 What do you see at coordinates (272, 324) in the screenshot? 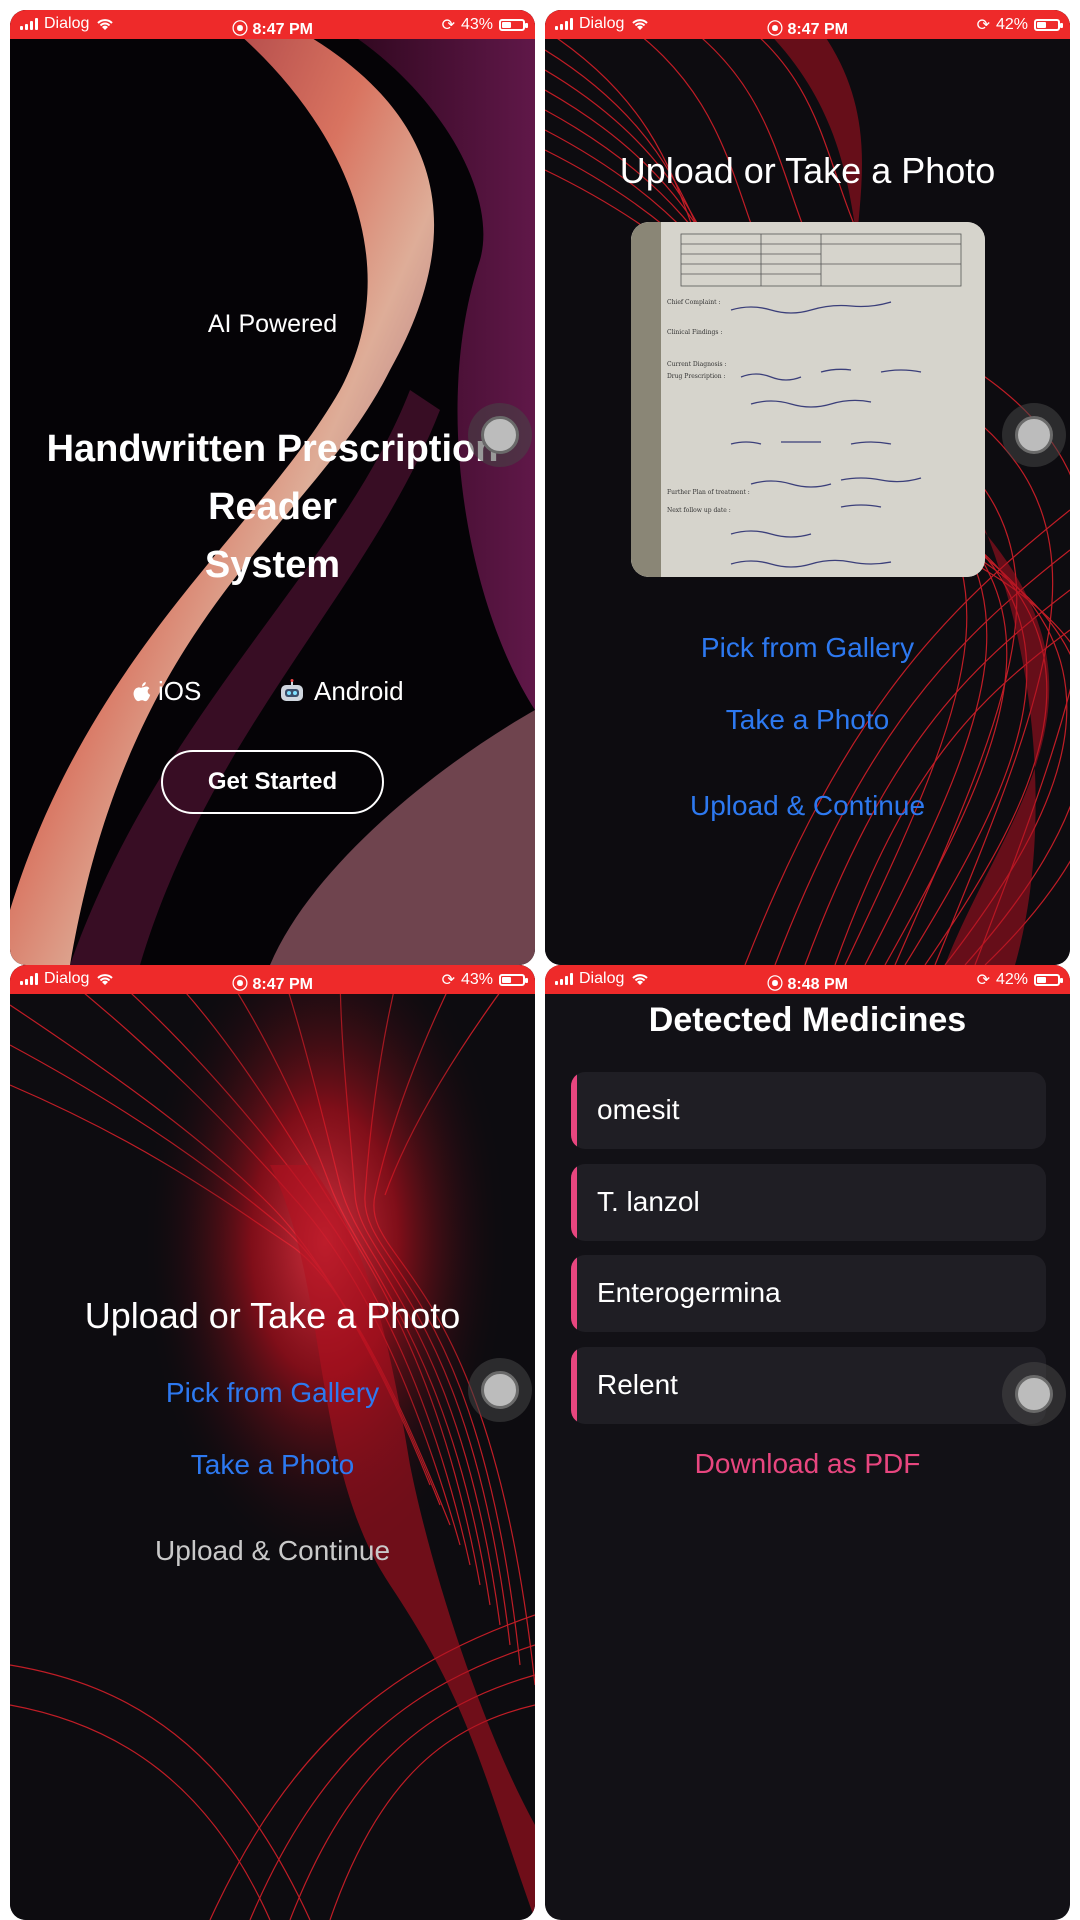
I see `tagline: AI Powered` at bounding box center [272, 324].